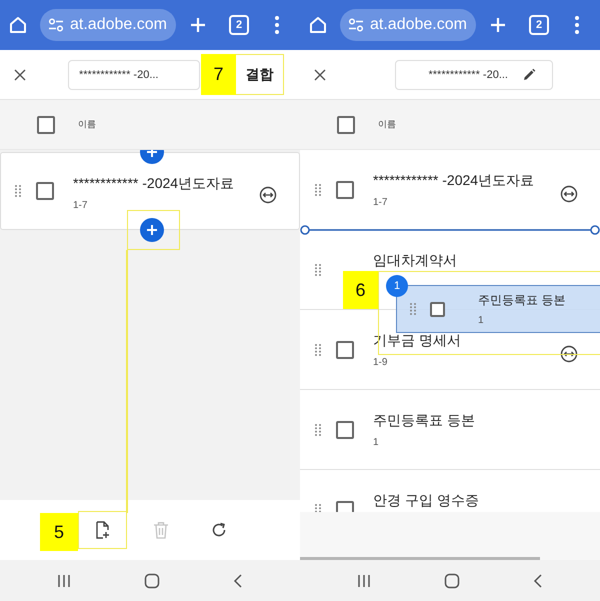 Image resolution: width=600 pixels, height=601 pixels. Describe the element at coordinates (360, 290) in the screenshot. I see `callout-badge: 6` at that location.